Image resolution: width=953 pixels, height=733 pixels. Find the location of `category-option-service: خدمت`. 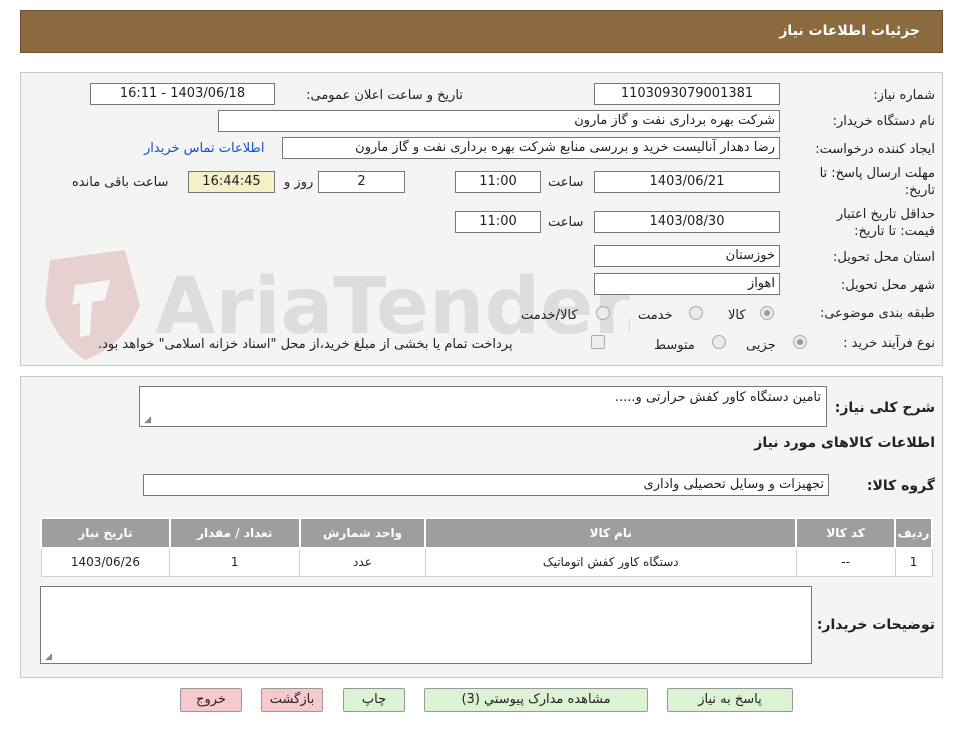

category-option-service: خدمت is located at coordinates (655, 315).